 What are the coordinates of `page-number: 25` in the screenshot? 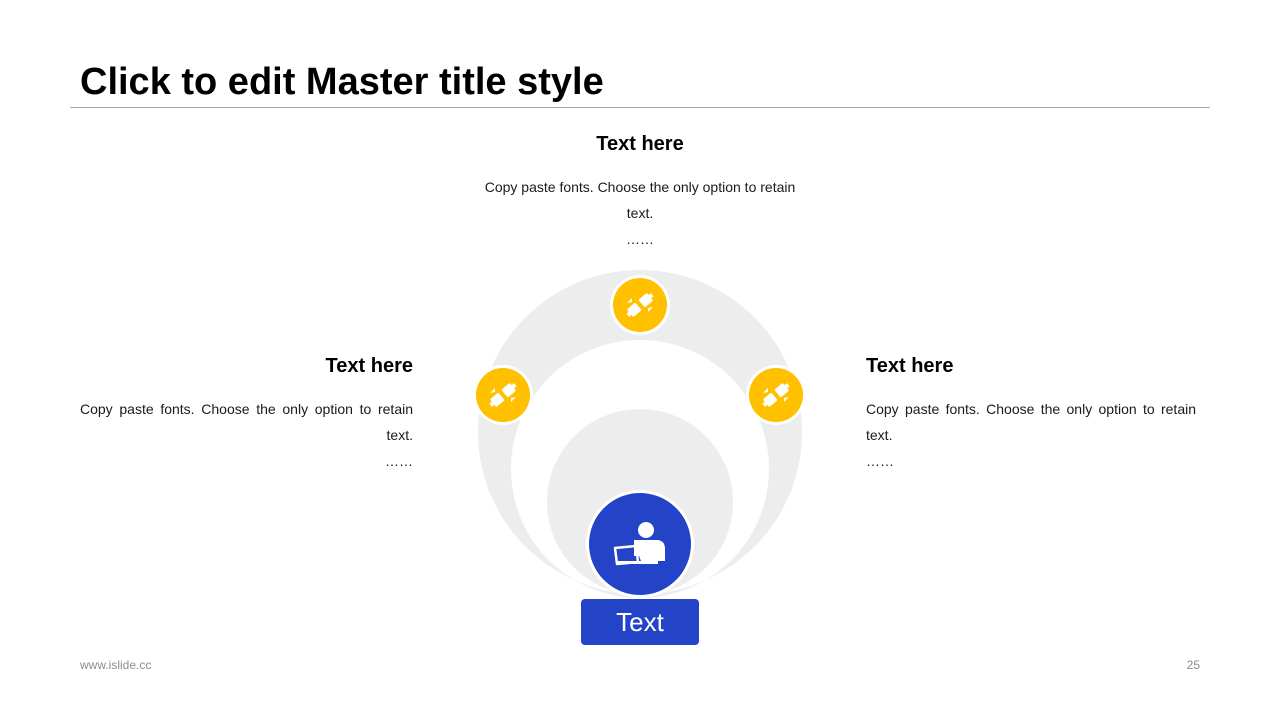 It's located at (1193, 665).